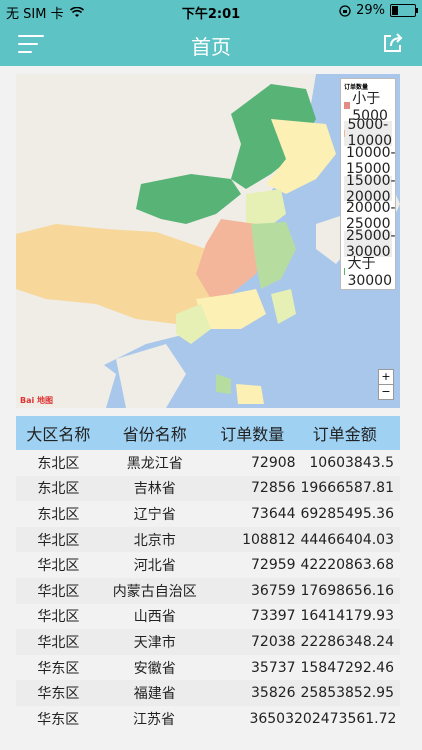 This screenshot has height=750, width=422. I want to click on cell-province: 吉林省, so click(154, 489).